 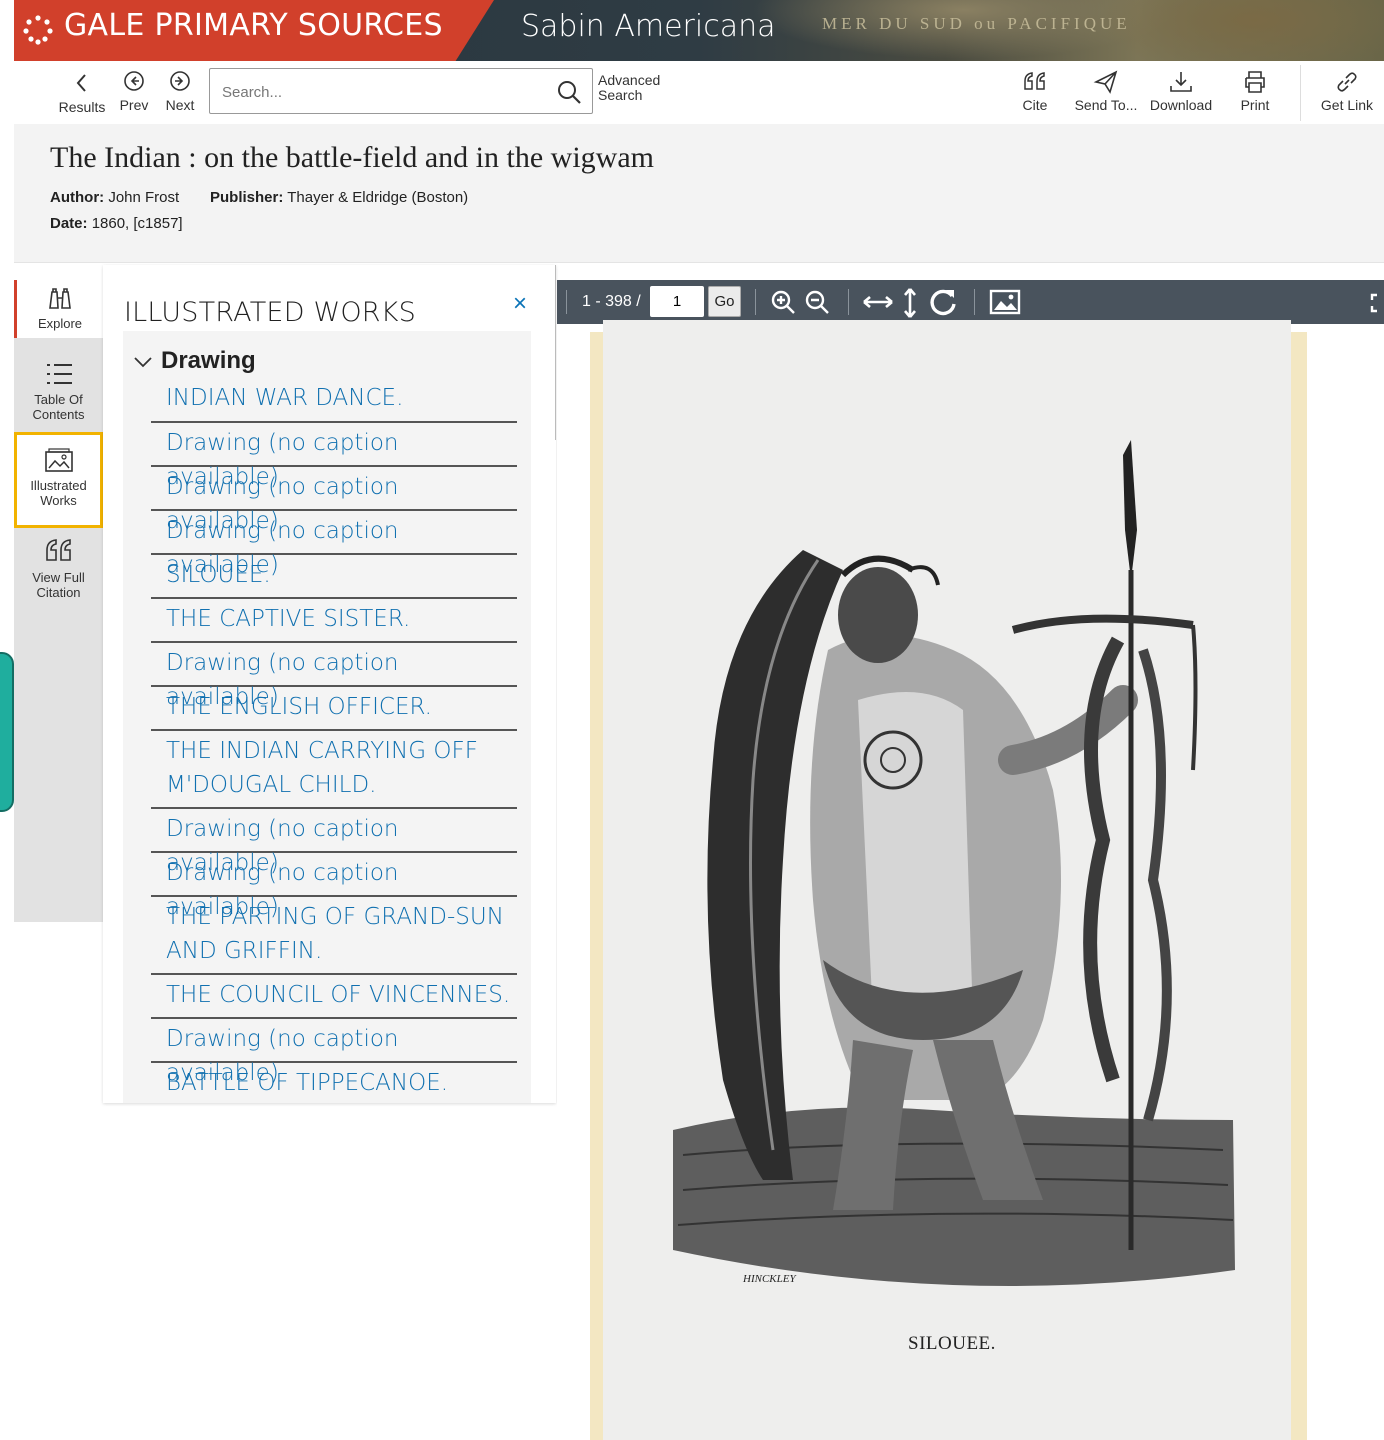 I want to click on rail-citation-line2: Citation, so click(x=58, y=592).